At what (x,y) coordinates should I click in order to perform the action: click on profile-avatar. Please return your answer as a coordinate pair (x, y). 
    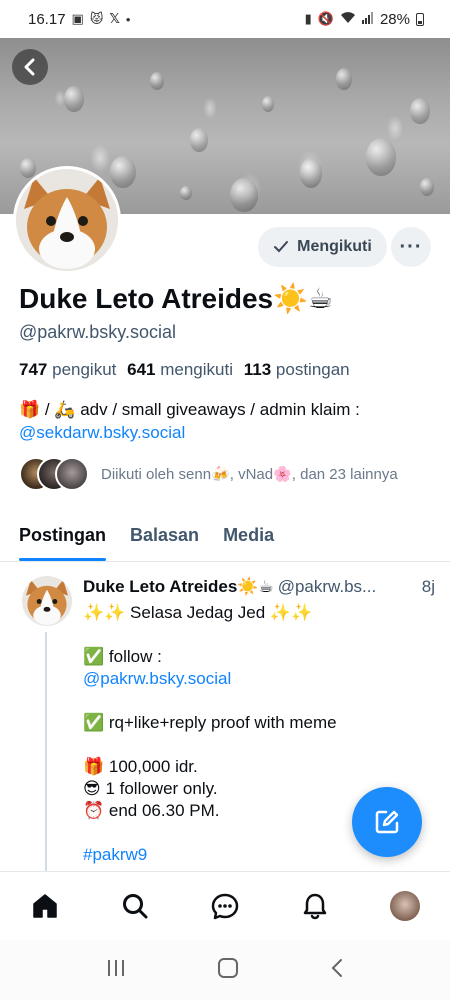
    Looking at the image, I should click on (67, 220).